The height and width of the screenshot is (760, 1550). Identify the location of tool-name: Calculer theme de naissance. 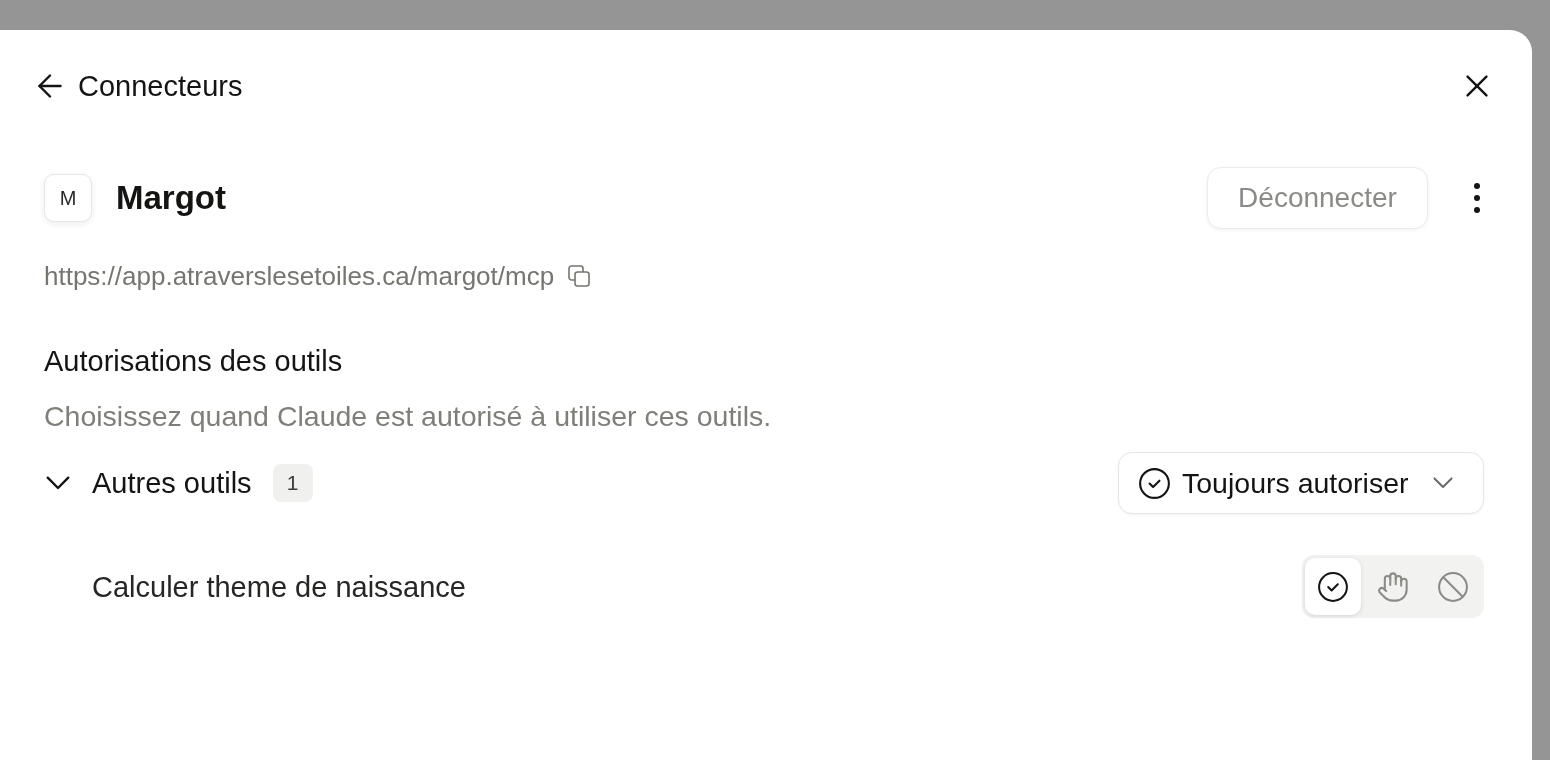
(279, 586).